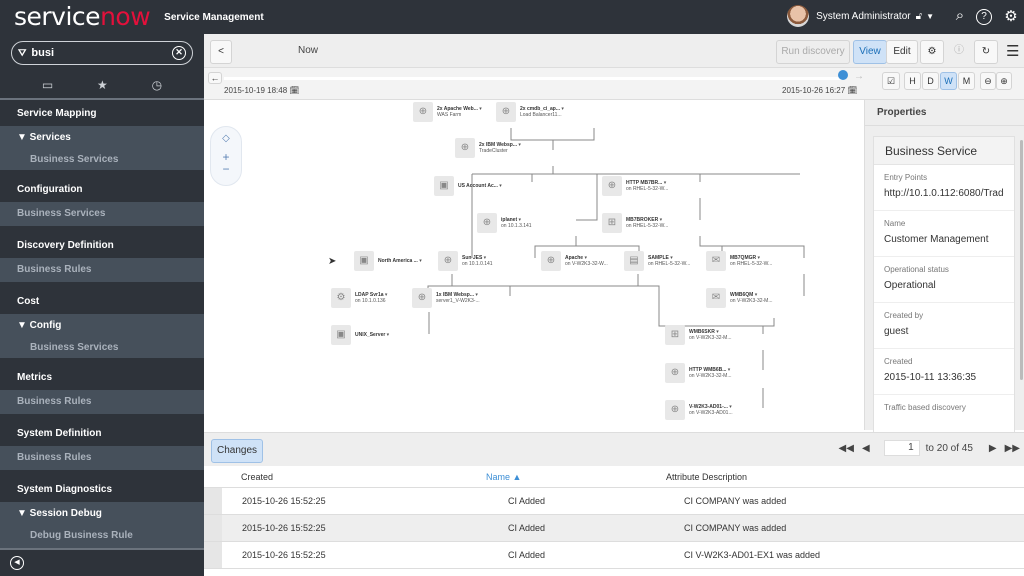  Describe the element at coordinates (102, 85) in the screenshot. I see `star-icon: ★` at that location.